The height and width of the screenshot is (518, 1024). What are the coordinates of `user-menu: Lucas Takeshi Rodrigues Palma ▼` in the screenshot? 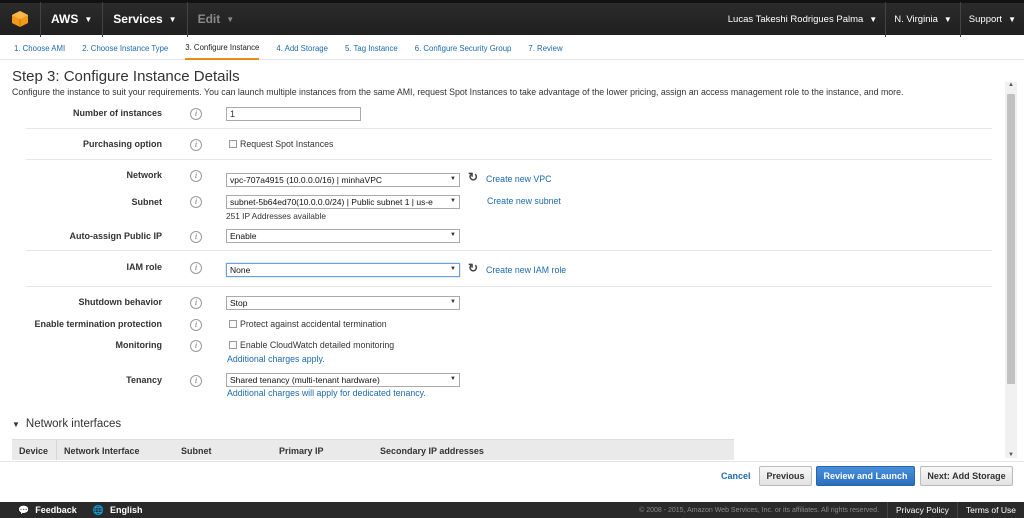 It's located at (802, 19).